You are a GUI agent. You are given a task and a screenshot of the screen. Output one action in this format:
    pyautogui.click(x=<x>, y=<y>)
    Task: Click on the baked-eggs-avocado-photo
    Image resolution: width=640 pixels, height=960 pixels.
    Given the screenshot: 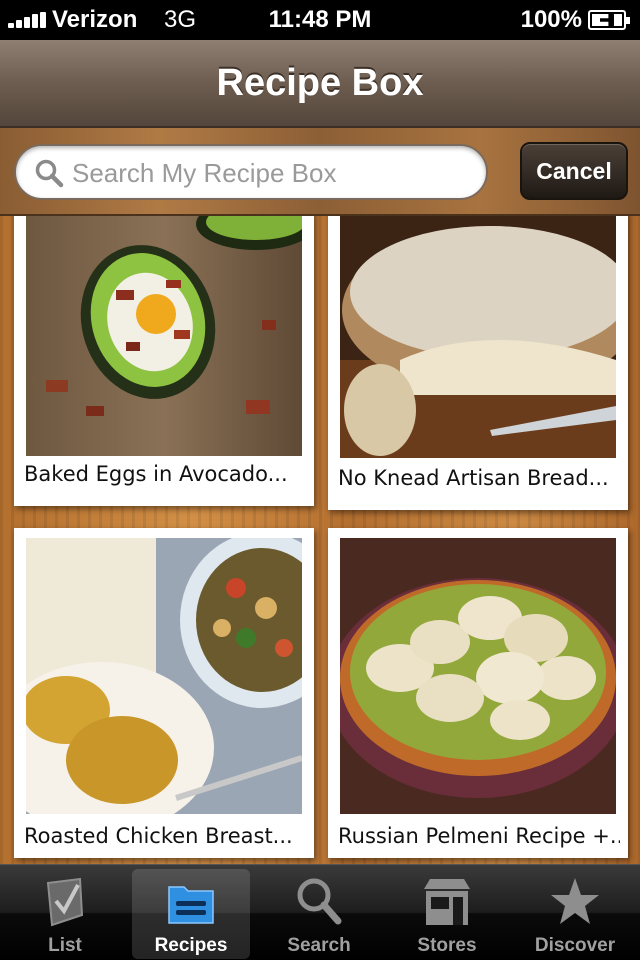 What is the action you would take?
    pyautogui.click(x=164, y=336)
    